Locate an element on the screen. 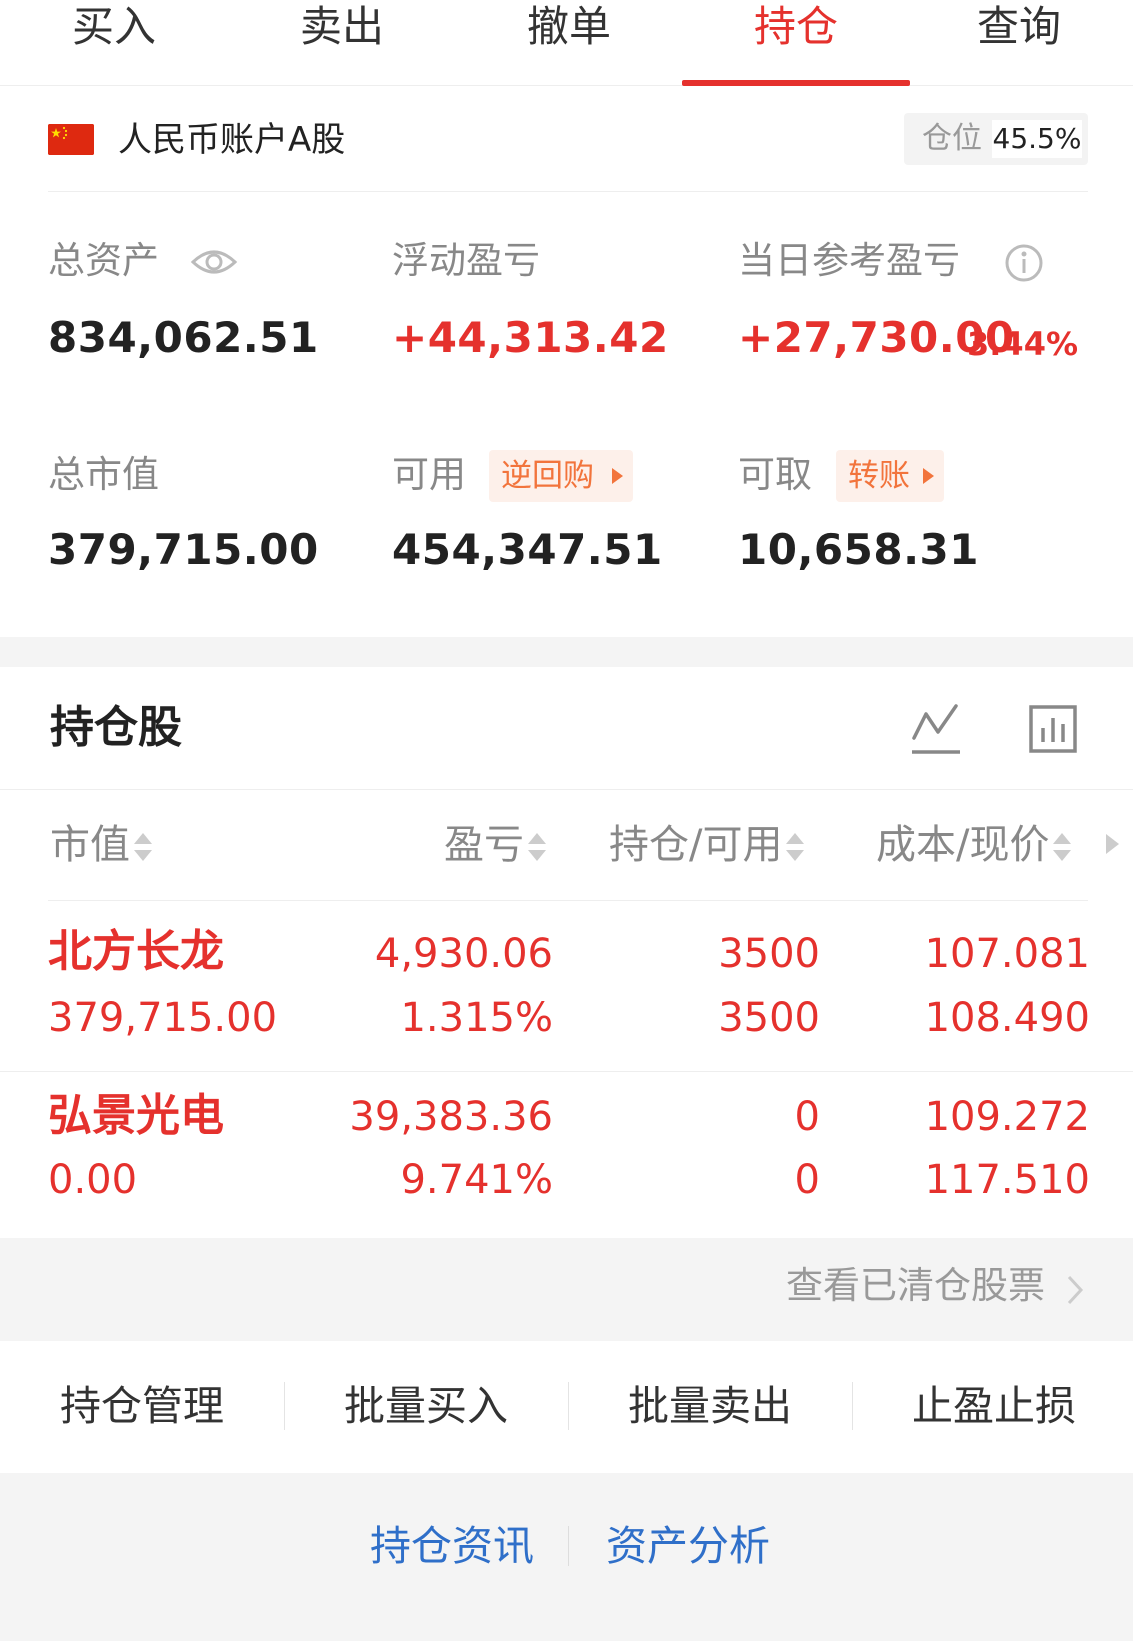  column-header-position-available: 持仓/可用 is located at coordinates (707, 845).